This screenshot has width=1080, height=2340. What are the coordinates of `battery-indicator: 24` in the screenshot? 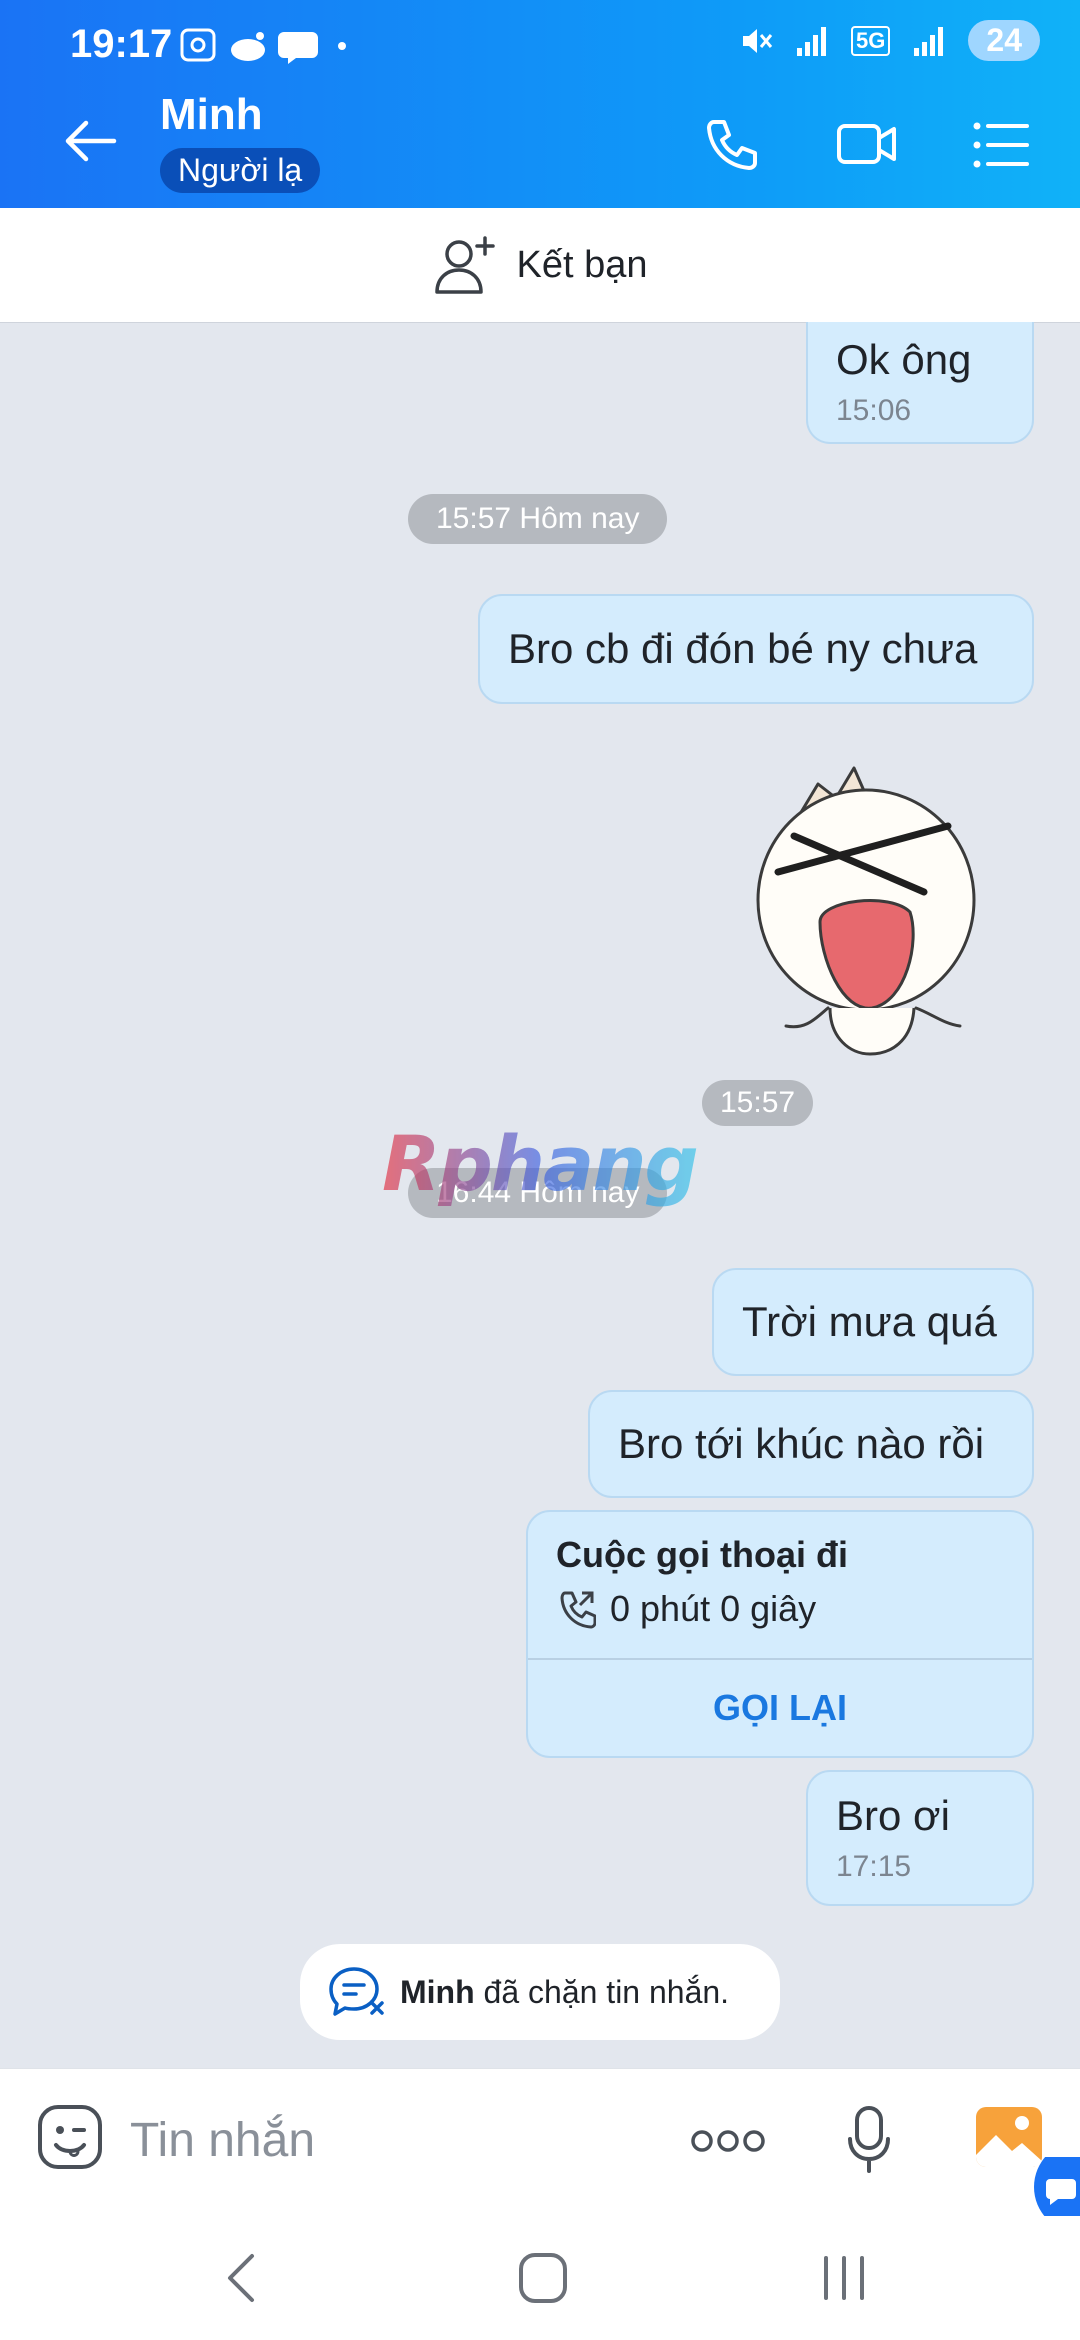 It's located at (1004, 40).